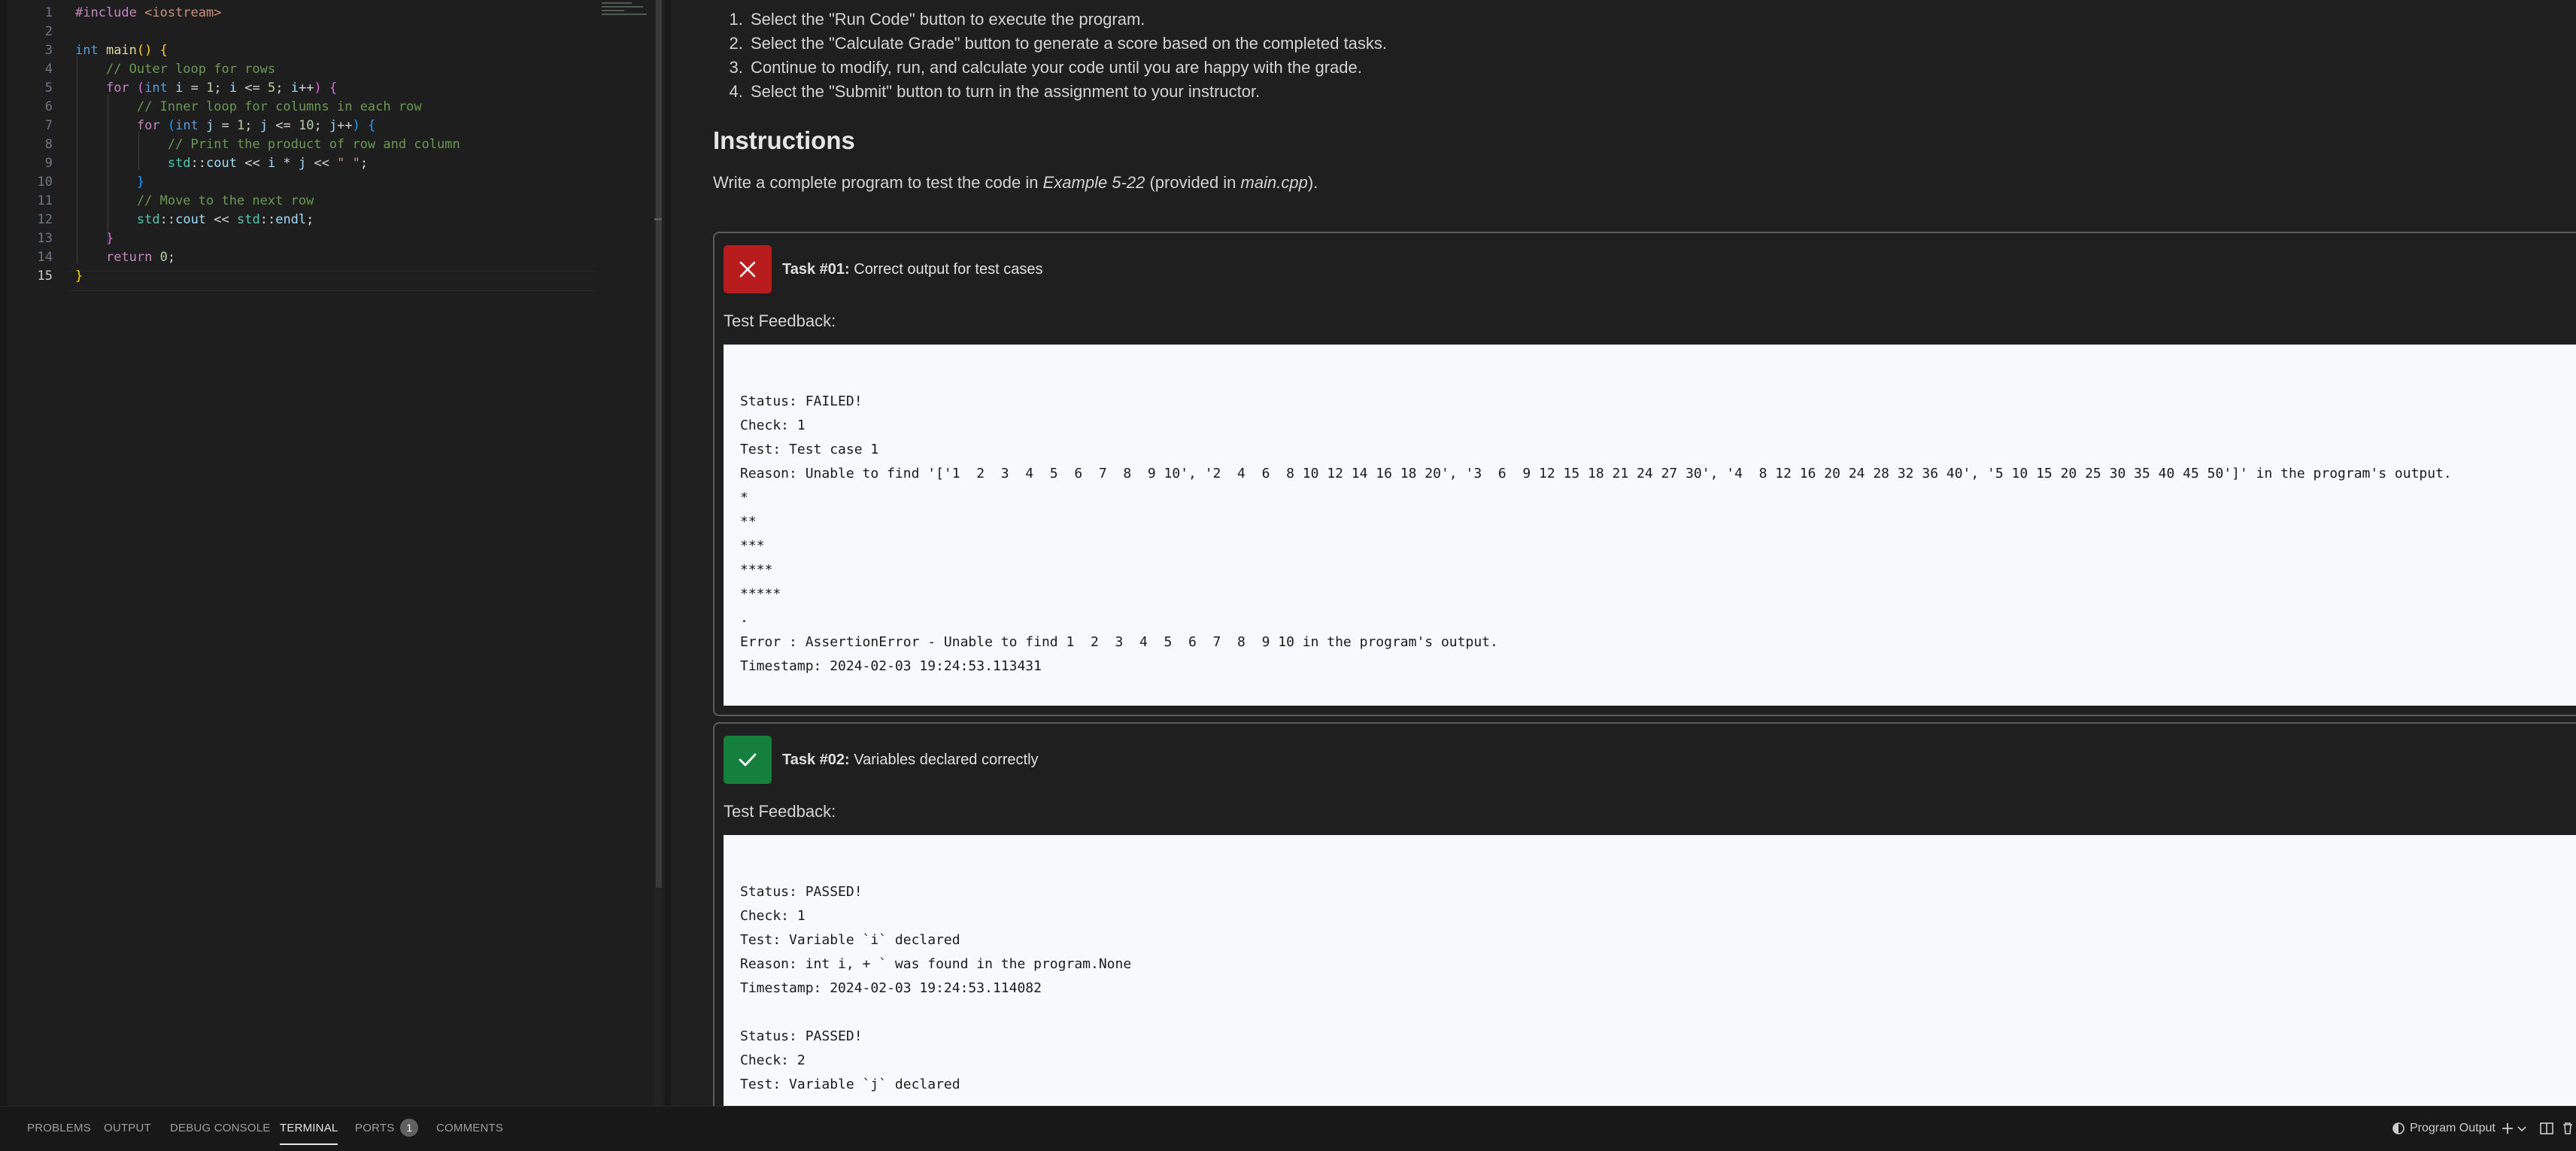  What do you see at coordinates (48, 88) in the screenshot?
I see `line-number: 5` at bounding box center [48, 88].